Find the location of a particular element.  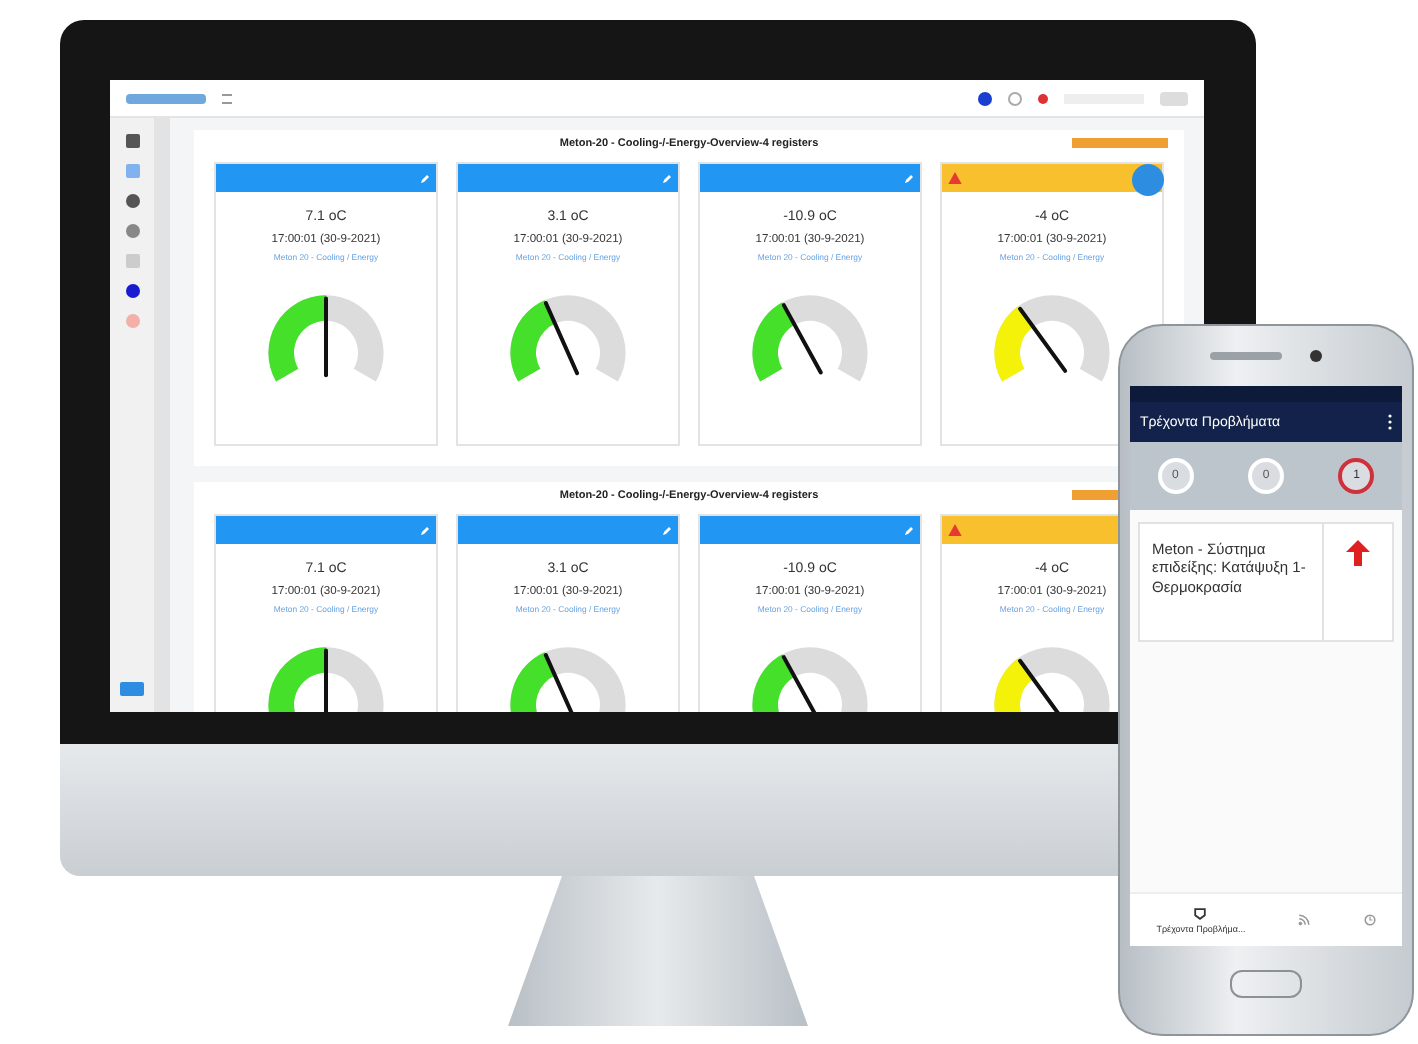

camera-dot is located at coordinates (1316, 356).